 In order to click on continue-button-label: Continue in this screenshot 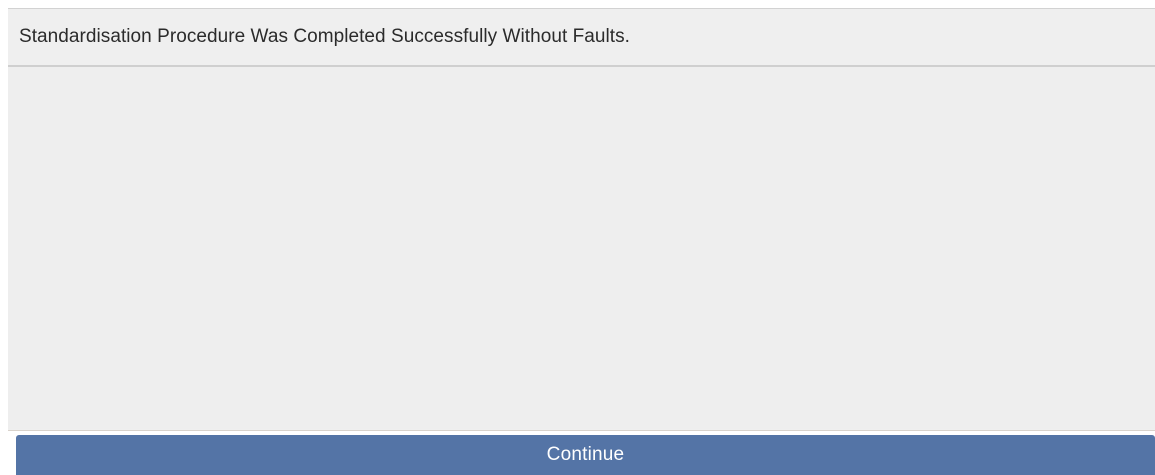, I will do `click(585, 454)`.